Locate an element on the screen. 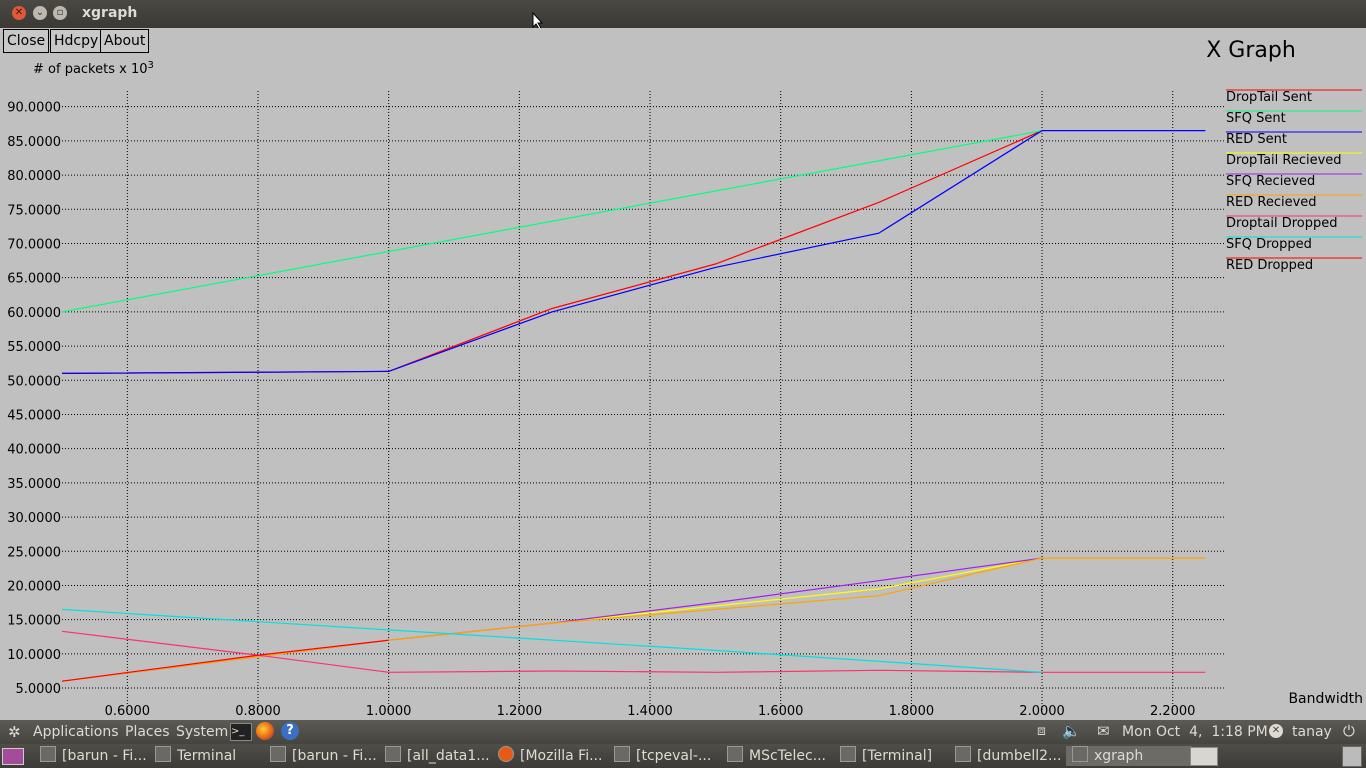  y-tick-label: 50.0000 is located at coordinates (34, 381).